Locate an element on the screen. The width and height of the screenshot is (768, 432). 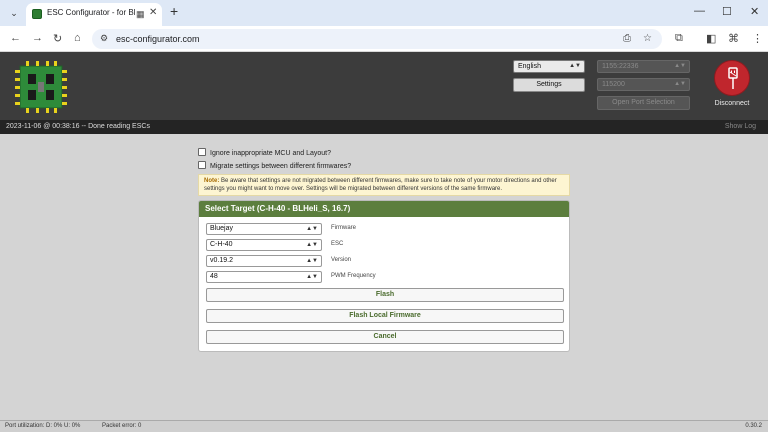
pwm-frequency-select: 48 ▲▼ is located at coordinates (264, 277).